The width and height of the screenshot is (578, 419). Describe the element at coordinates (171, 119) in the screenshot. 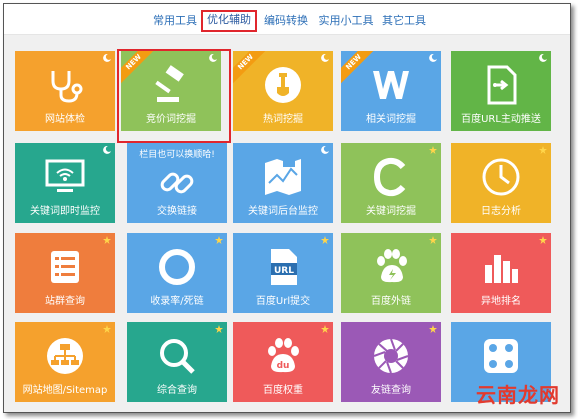

I see `tile-label: 竞价词挖掘` at that location.